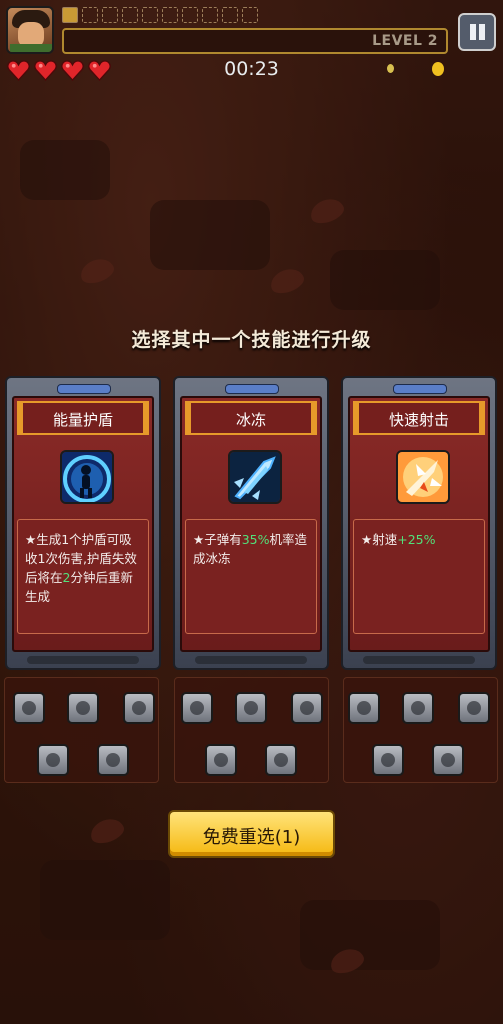  Describe the element at coordinates (160, 15) in the screenshot. I see `xp-slots` at that location.